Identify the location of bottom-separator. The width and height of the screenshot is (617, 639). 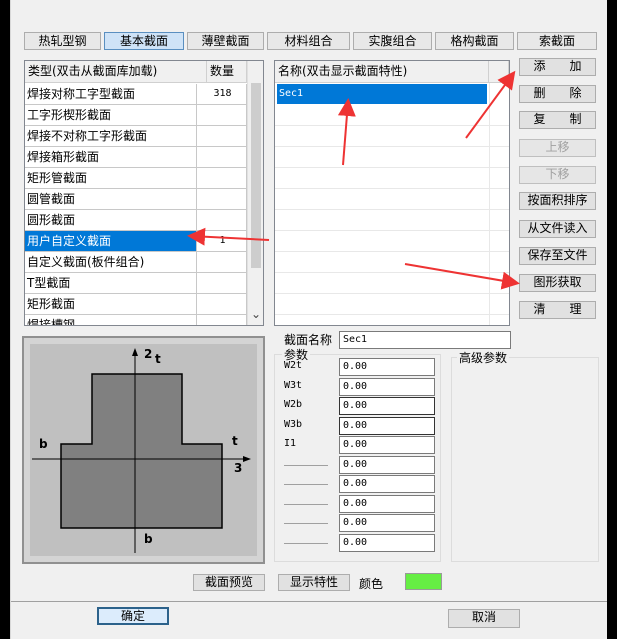
(309, 601).